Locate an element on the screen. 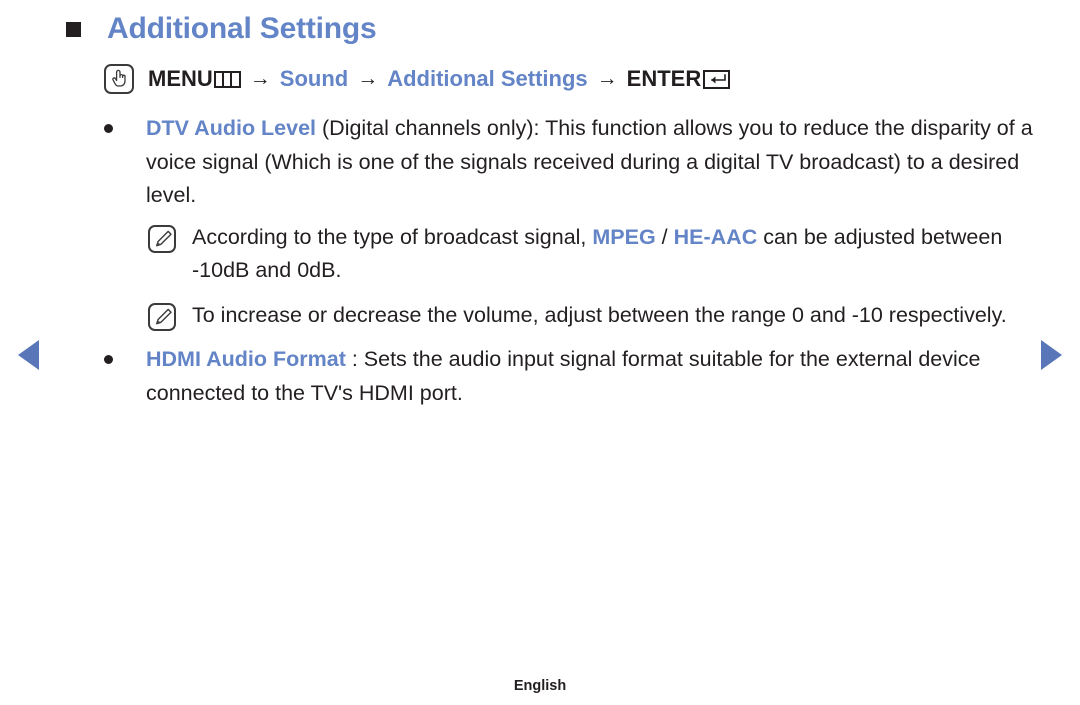  menu-step-additional-settings: Additional Settings is located at coordinates (487, 78).